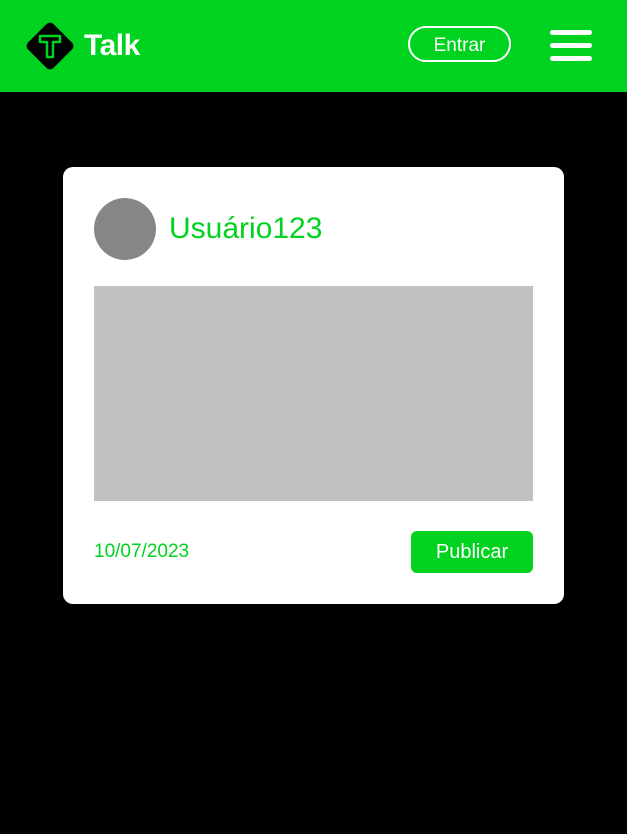 This screenshot has height=834, width=627. Describe the element at coordinates (245, 229) in the screenshot. I see `username: Usuário123` at that location.